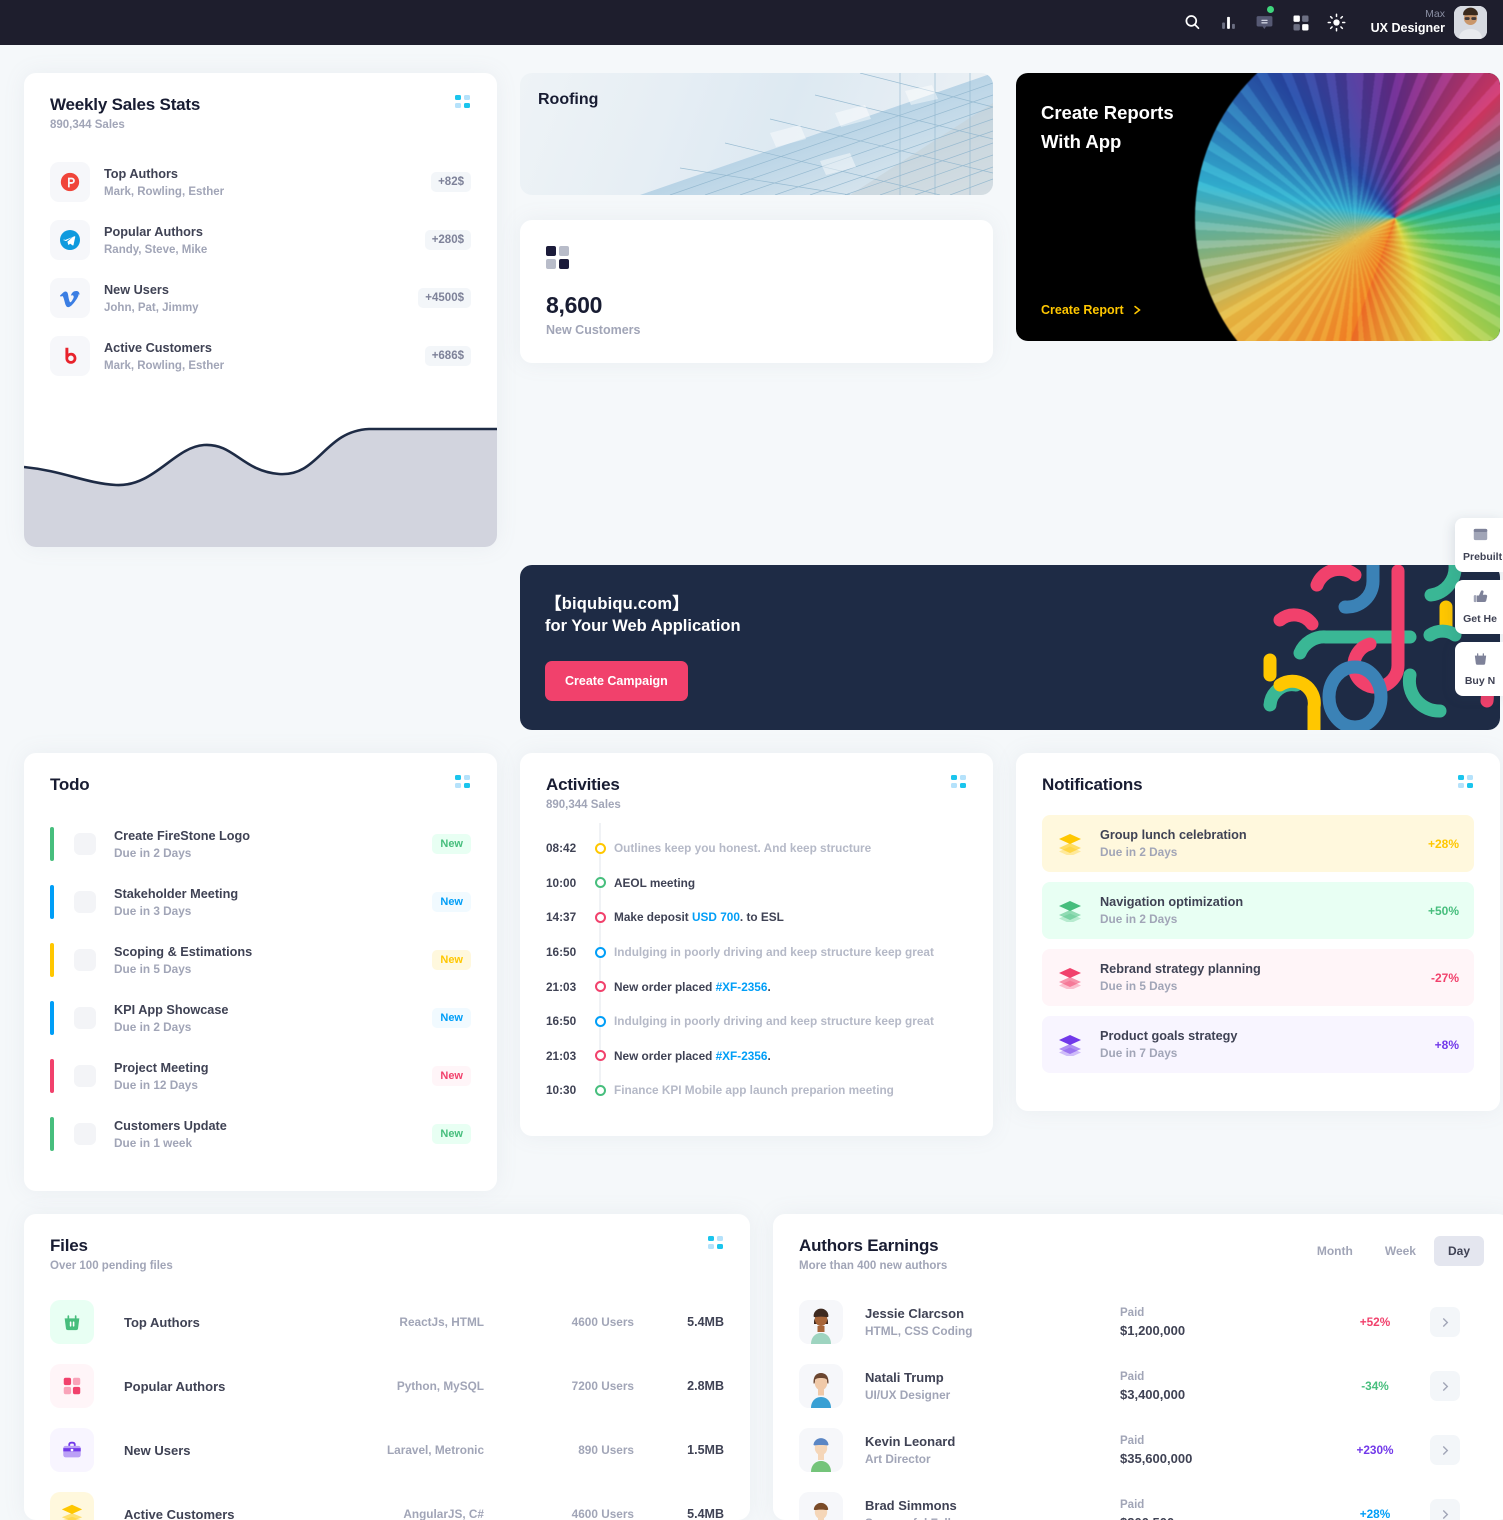 The height and width of the screenshot is (1520, 1503). What do you see at coordinates (1335, 1251) in the screenshot?
I see `tab-month: Month` at bounding box center [1335, 1251].